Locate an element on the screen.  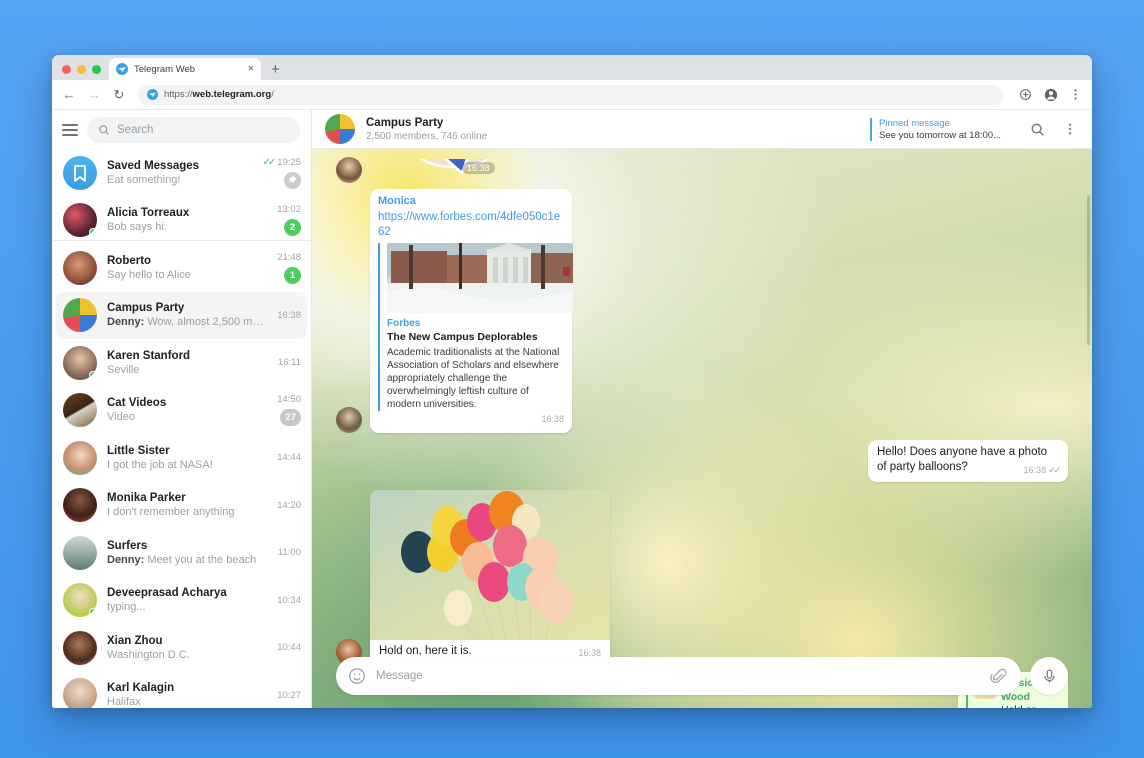
sidebar-header: Search is located at coordinates (181, 129).